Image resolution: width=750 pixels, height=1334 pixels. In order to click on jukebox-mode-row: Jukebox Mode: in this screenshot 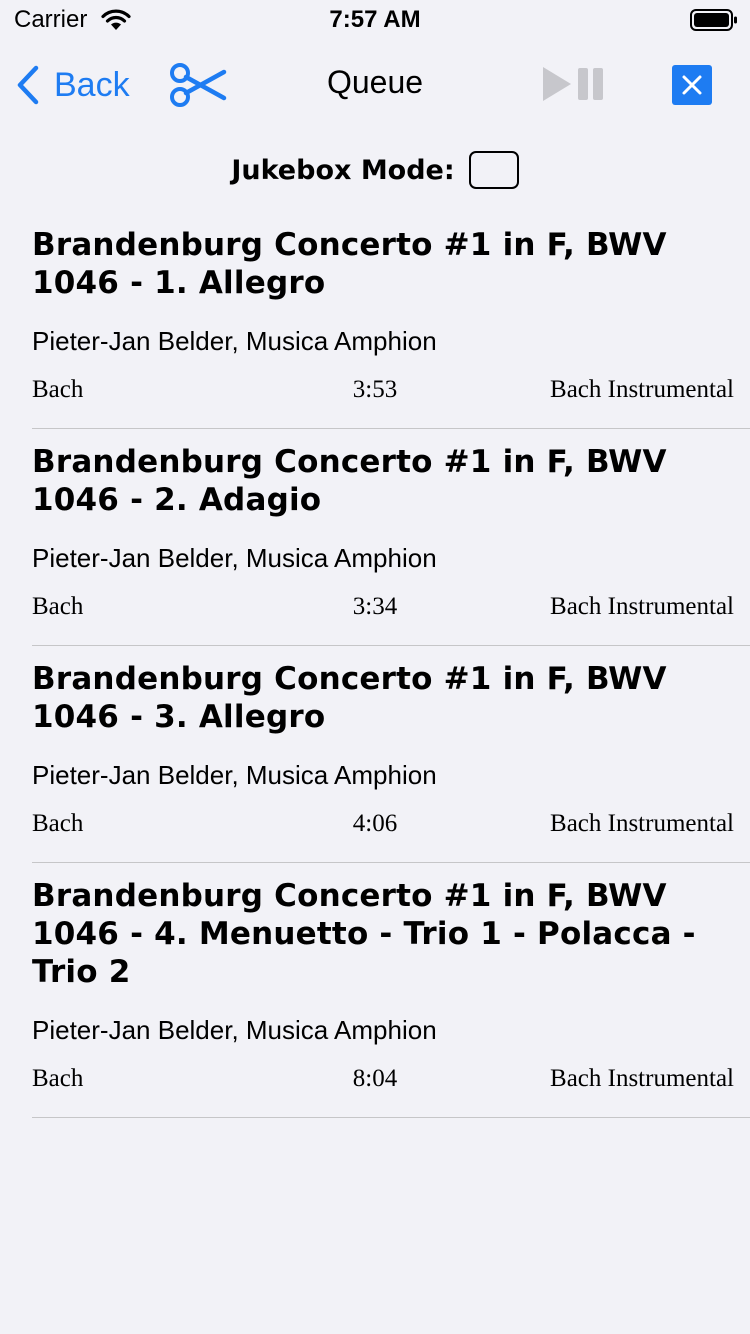, I will do `click(375, 170)`.